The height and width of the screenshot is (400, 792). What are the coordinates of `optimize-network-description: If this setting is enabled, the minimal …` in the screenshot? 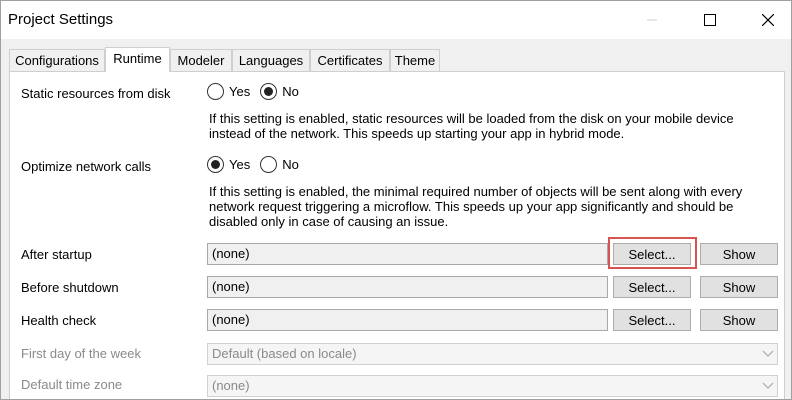 It's located at (476, 206).